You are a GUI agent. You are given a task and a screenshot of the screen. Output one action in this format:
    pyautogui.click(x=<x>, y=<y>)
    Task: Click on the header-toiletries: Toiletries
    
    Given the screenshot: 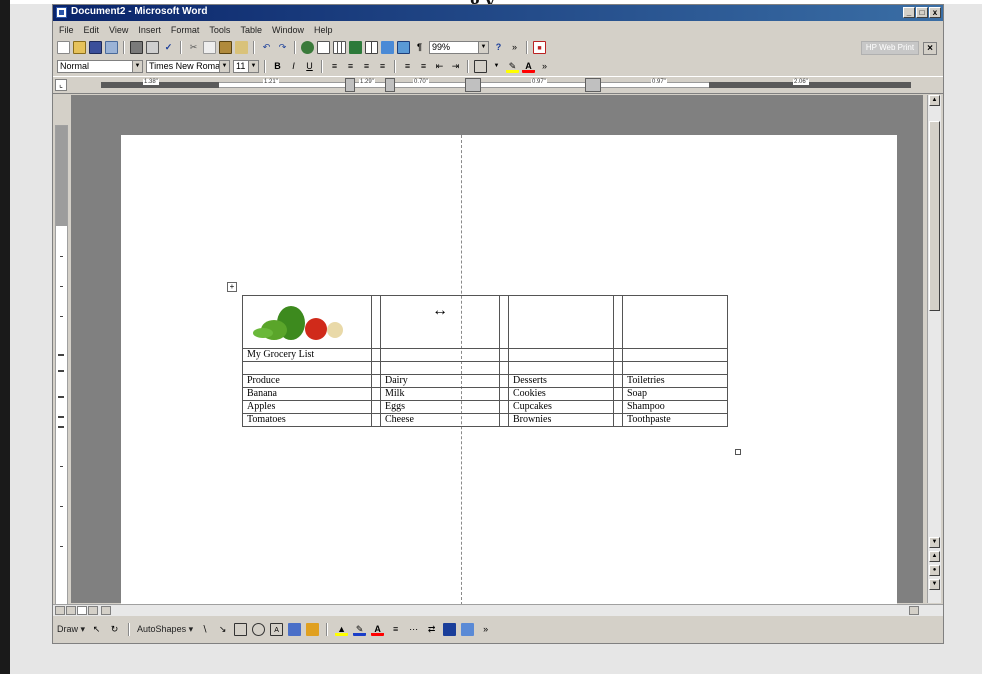 What is the action you would take?
    pyautogui.click(x=675, y=381)
    